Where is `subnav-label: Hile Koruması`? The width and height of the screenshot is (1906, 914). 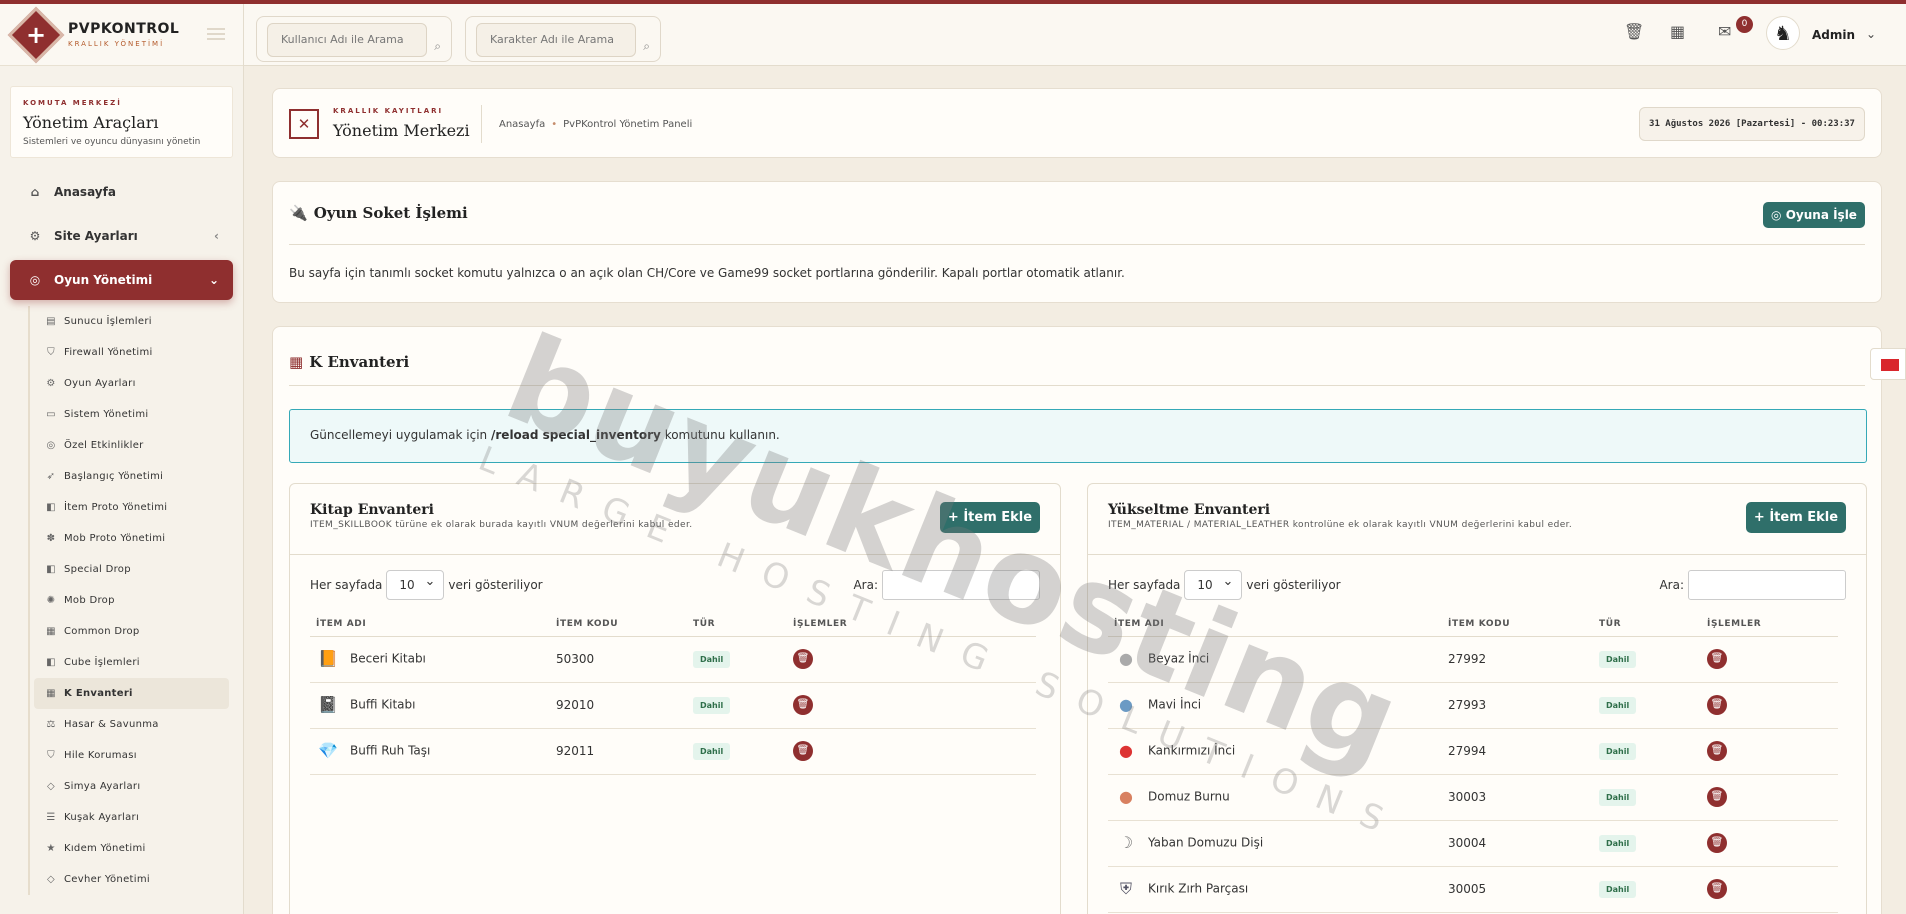
subnav-label: Hile Koruması is located at coordinates (100, 755).